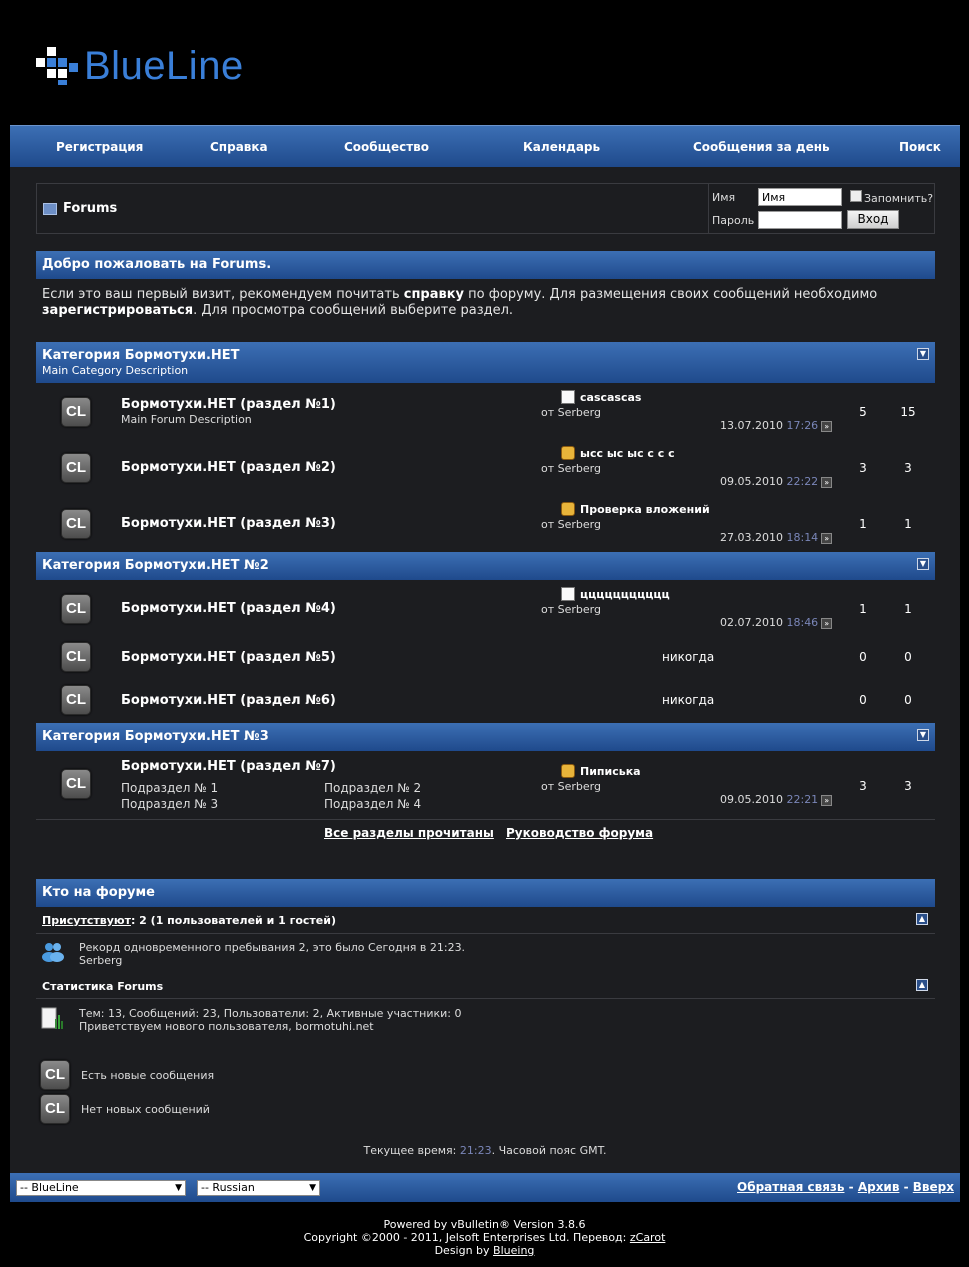  I want to click on site-logo: BlueLine, so click(140, 66).